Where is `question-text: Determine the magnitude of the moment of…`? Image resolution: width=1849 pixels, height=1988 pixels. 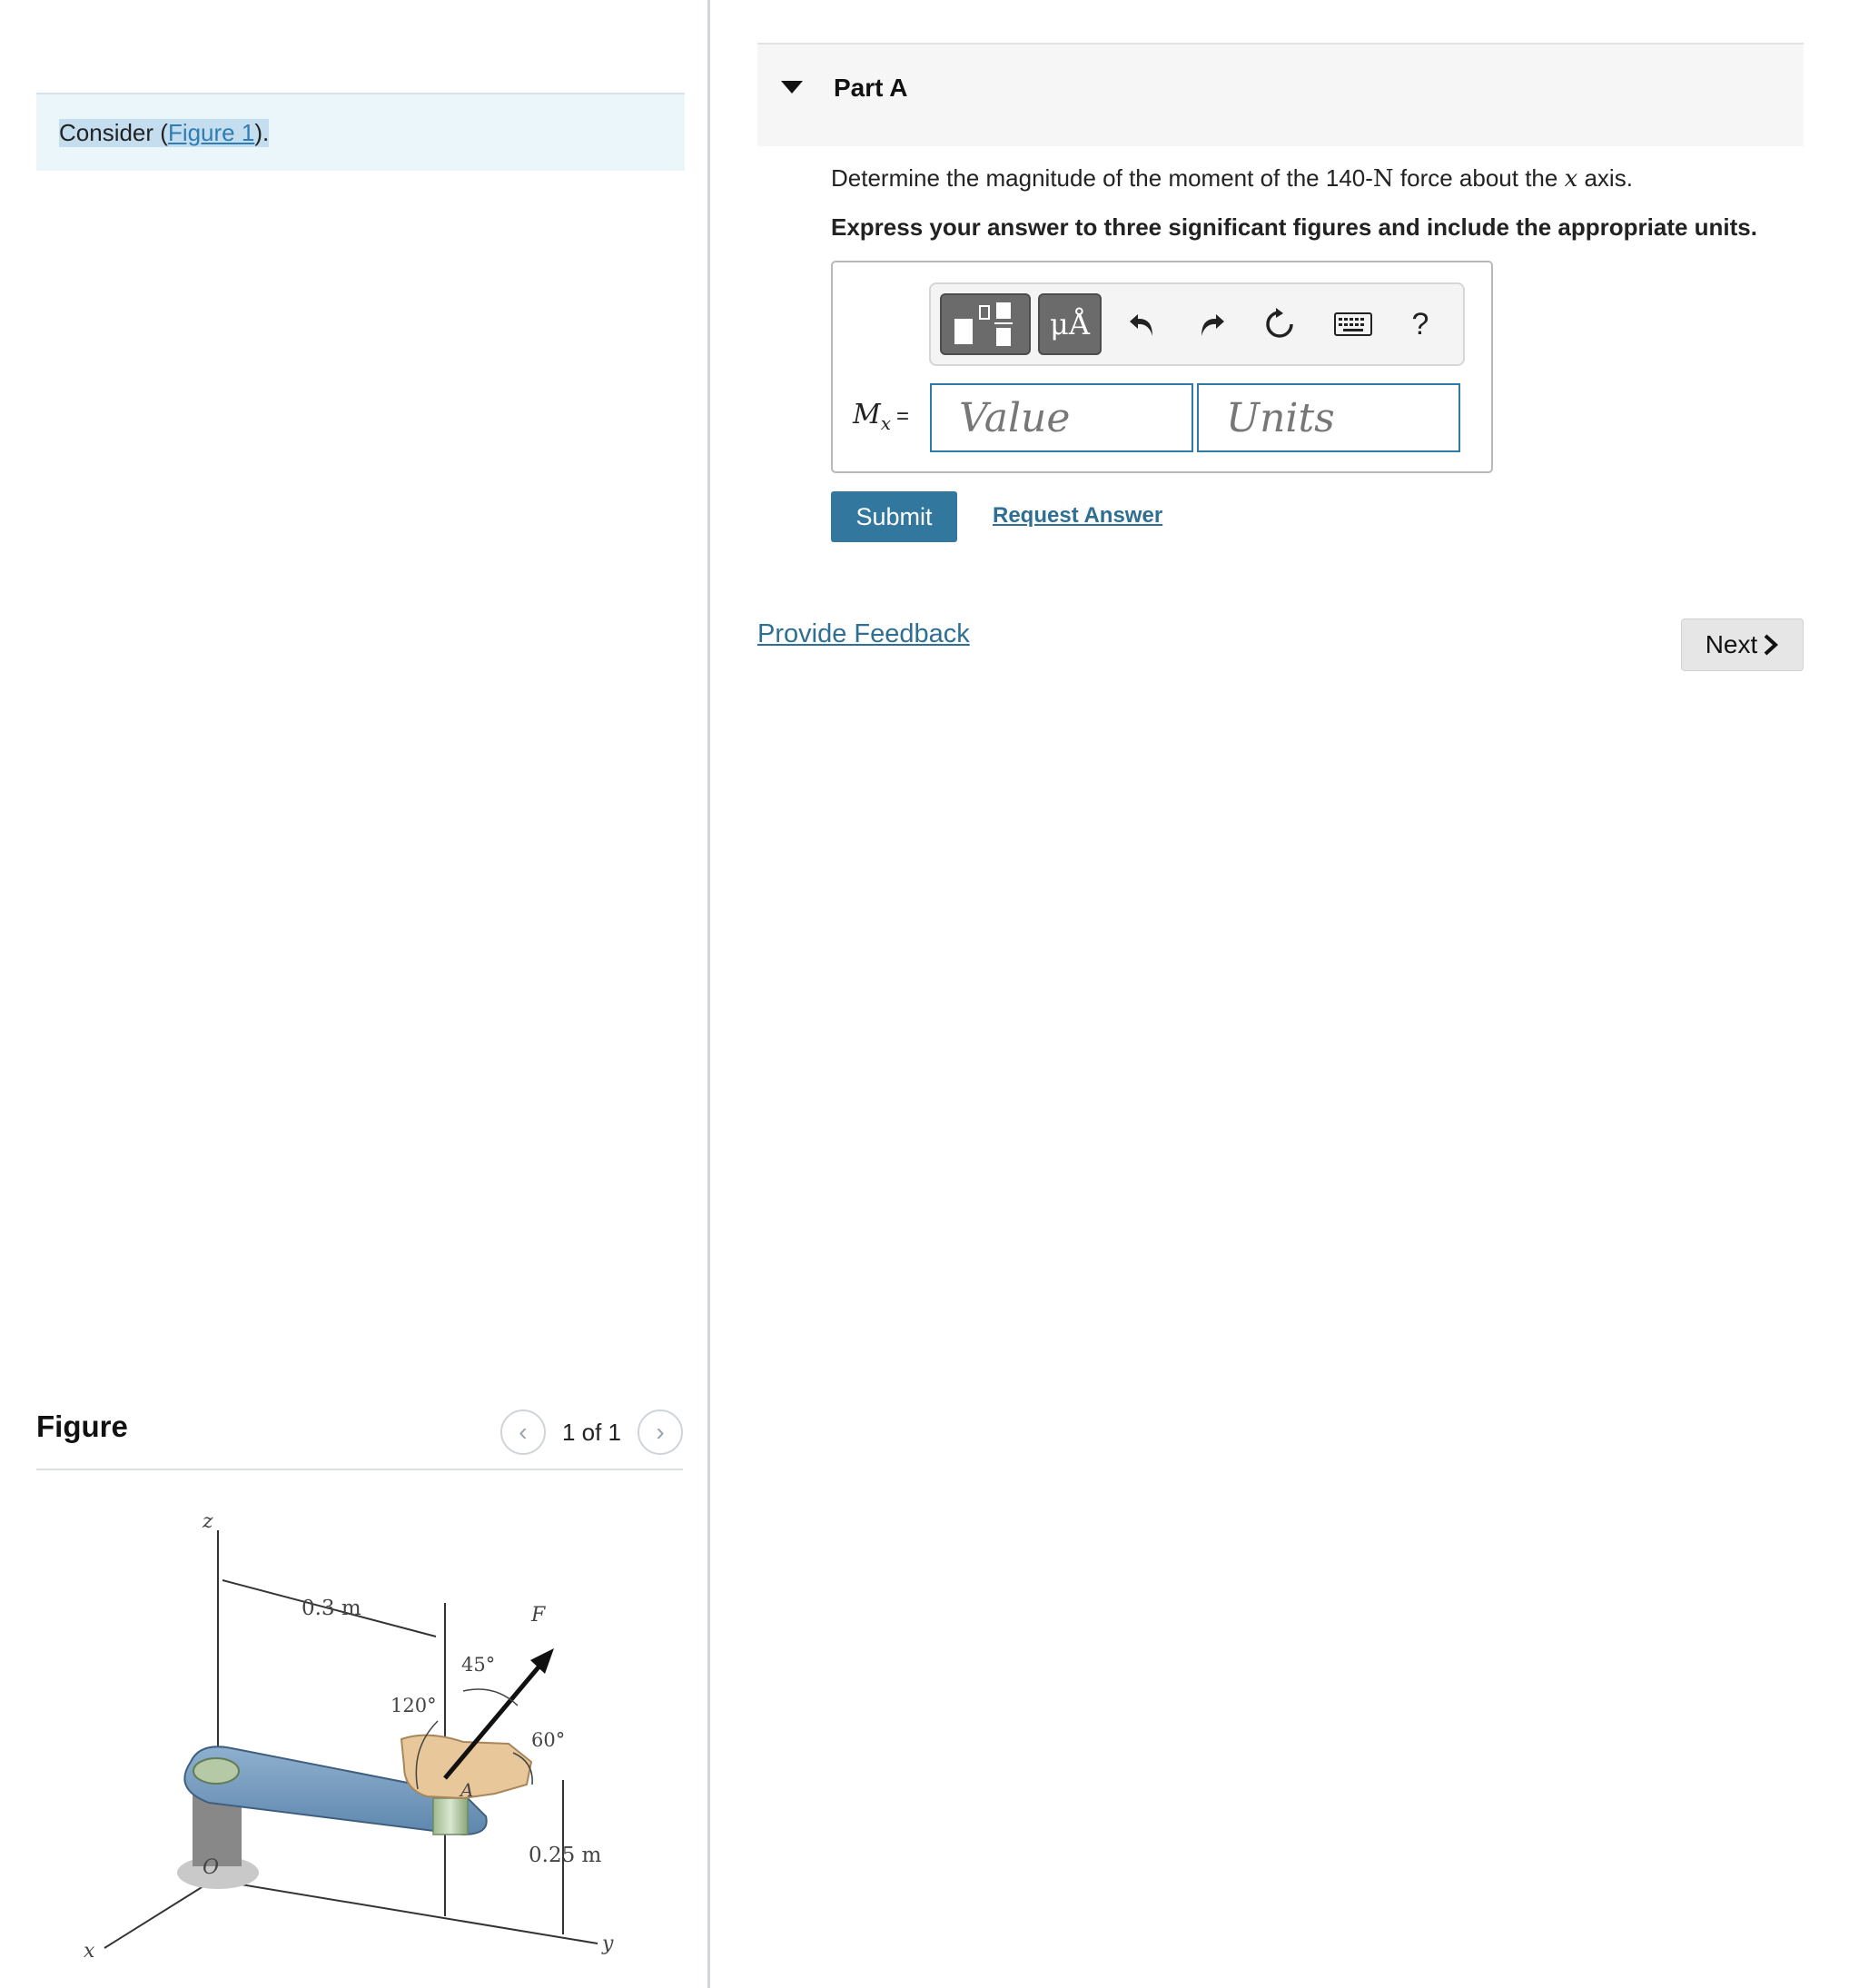
question-text: Determine the magnitude of the moment of… is located at coordinates (1232, 178).